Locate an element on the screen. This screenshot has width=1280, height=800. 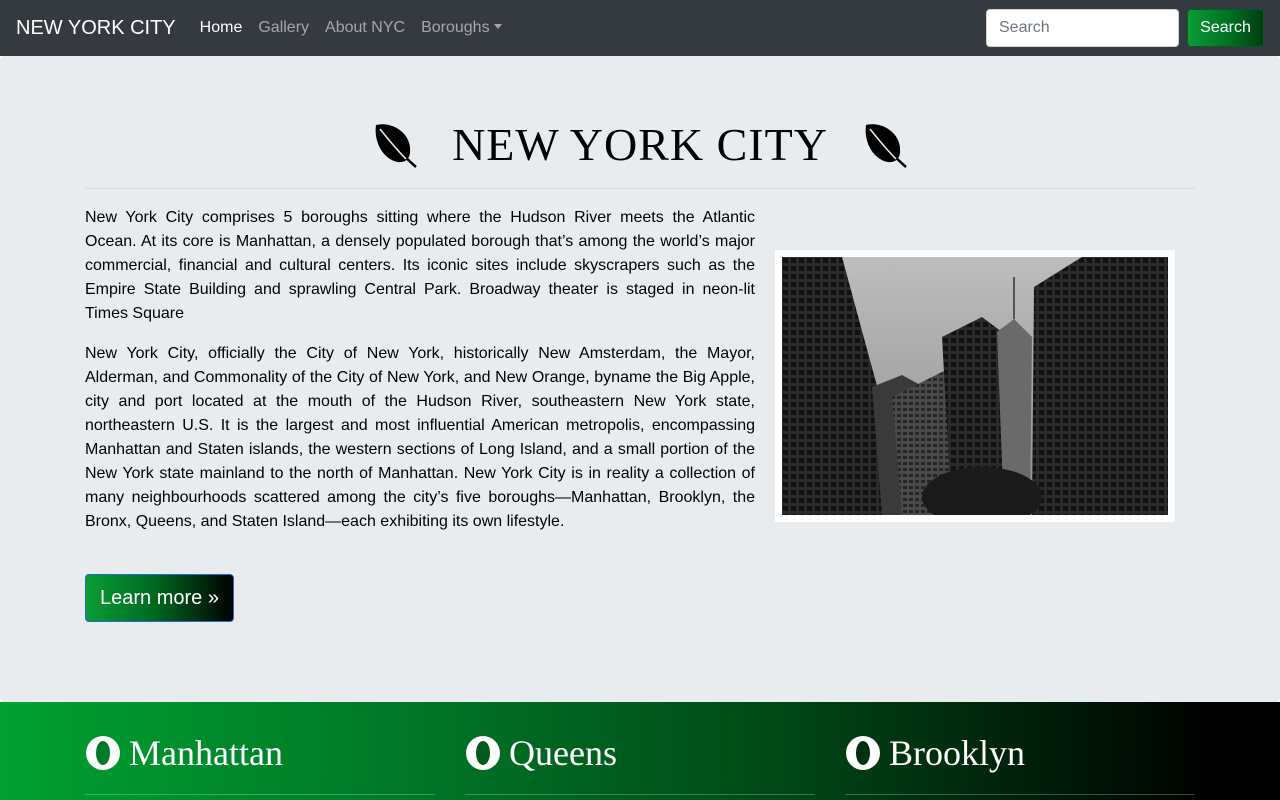
learn-more-button: Learn more » is located at coordinates (159, 598).